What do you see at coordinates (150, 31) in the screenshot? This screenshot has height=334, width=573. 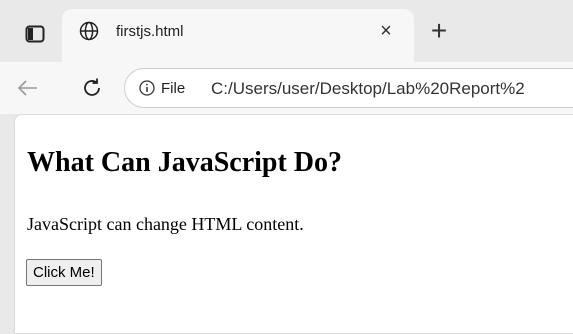 I see `tab-title: firstjs.html` at bounding box center [150, 31].